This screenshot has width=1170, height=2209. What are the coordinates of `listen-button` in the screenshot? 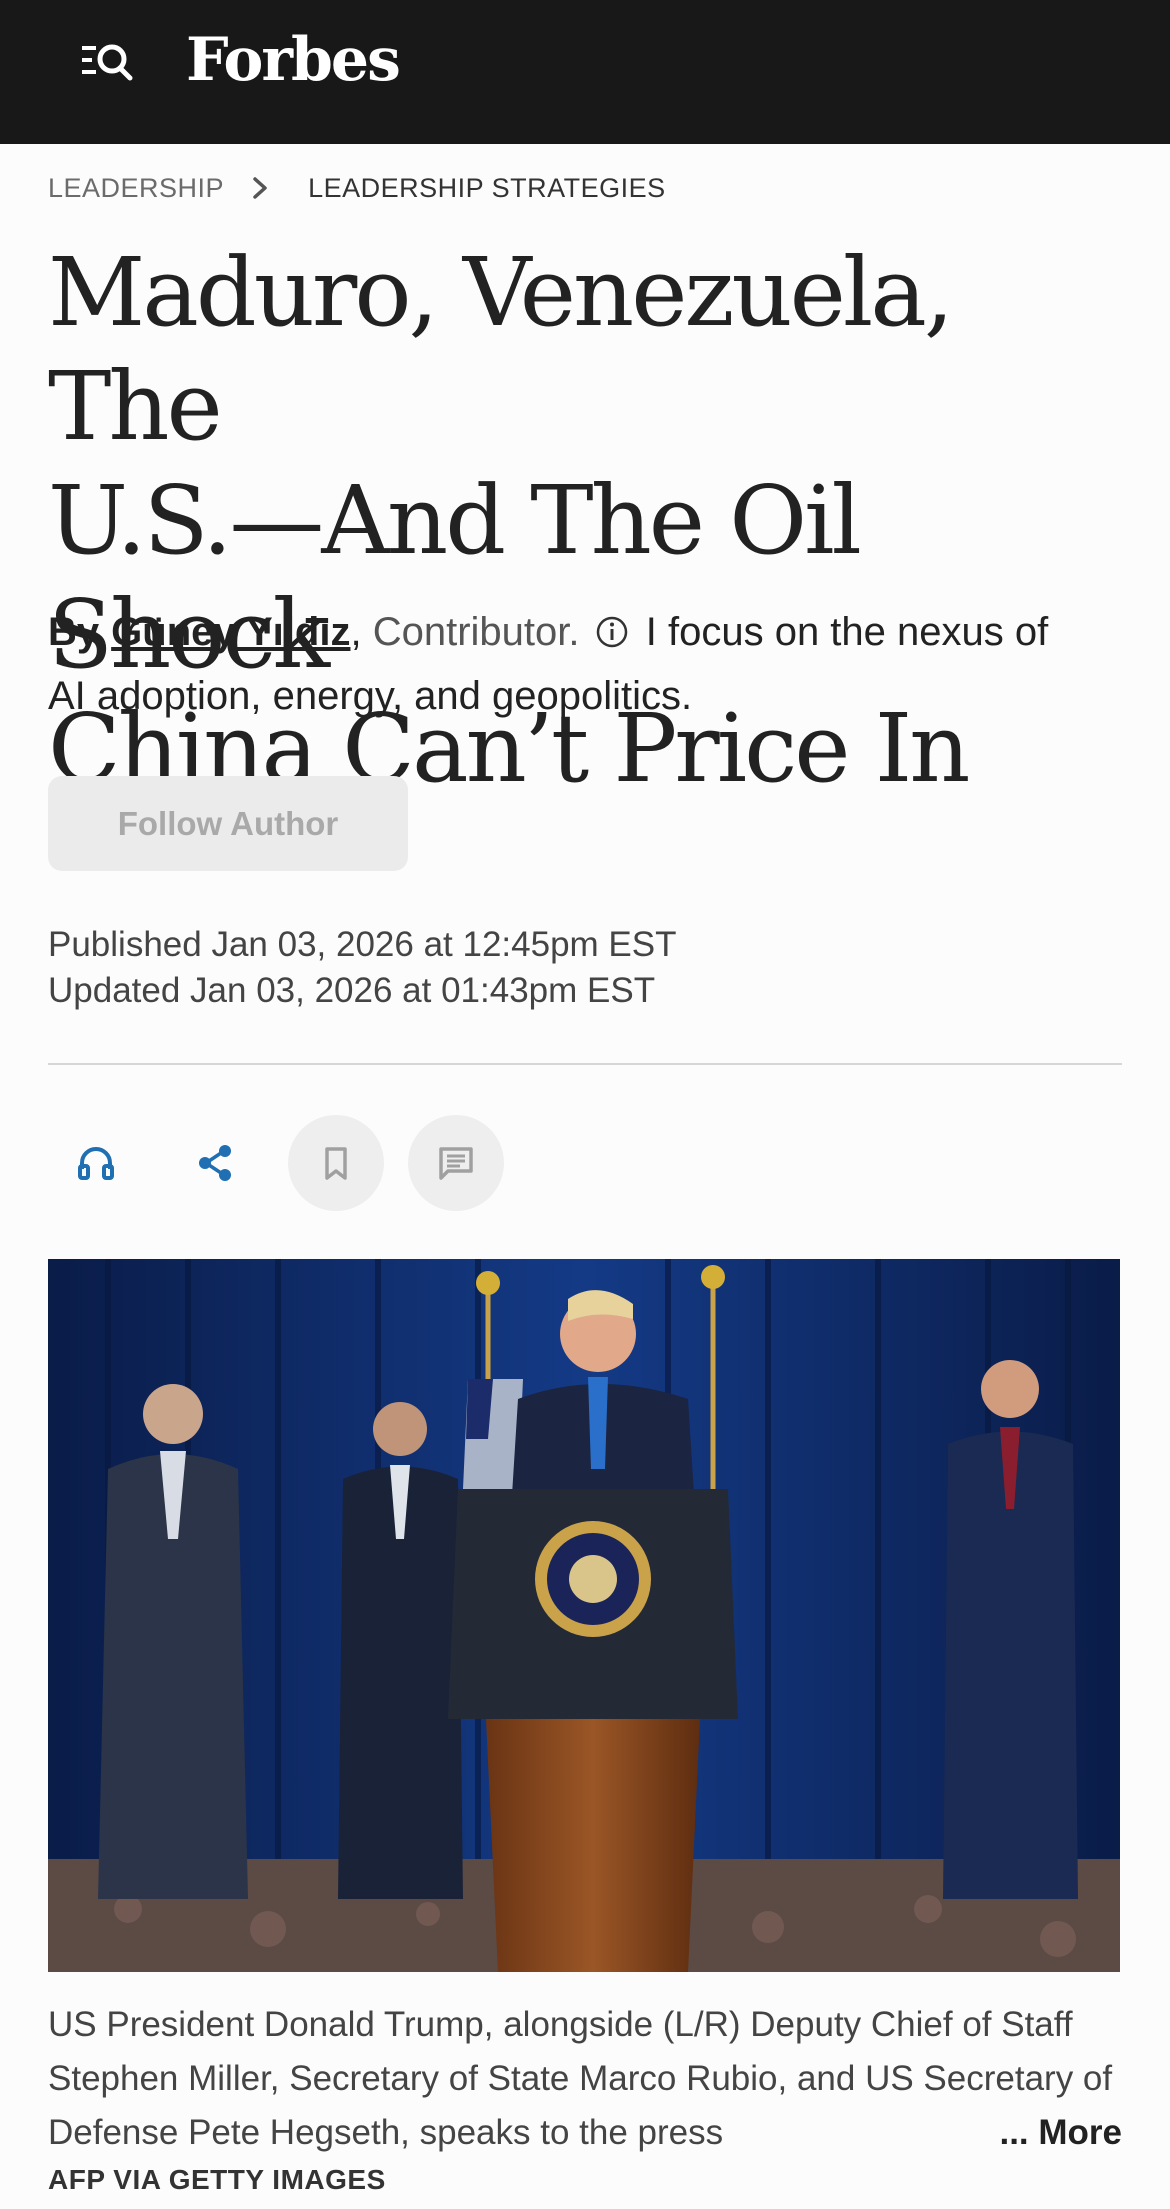 It's located at (96, 1163).